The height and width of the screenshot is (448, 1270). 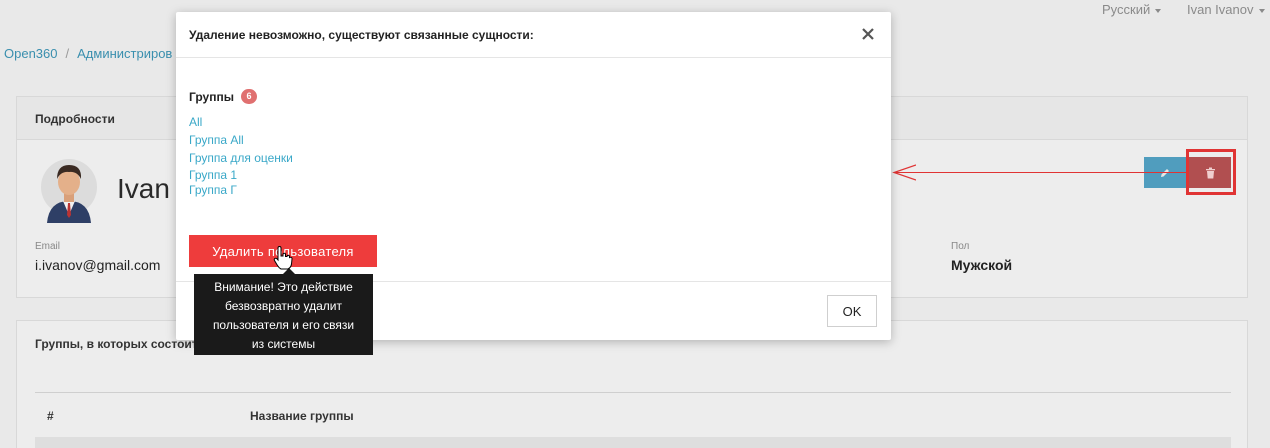 What do you see at coordinates (213, 190) in the screenshot?
I see `group-link: Группа Г` at bounding box center [213, 190].